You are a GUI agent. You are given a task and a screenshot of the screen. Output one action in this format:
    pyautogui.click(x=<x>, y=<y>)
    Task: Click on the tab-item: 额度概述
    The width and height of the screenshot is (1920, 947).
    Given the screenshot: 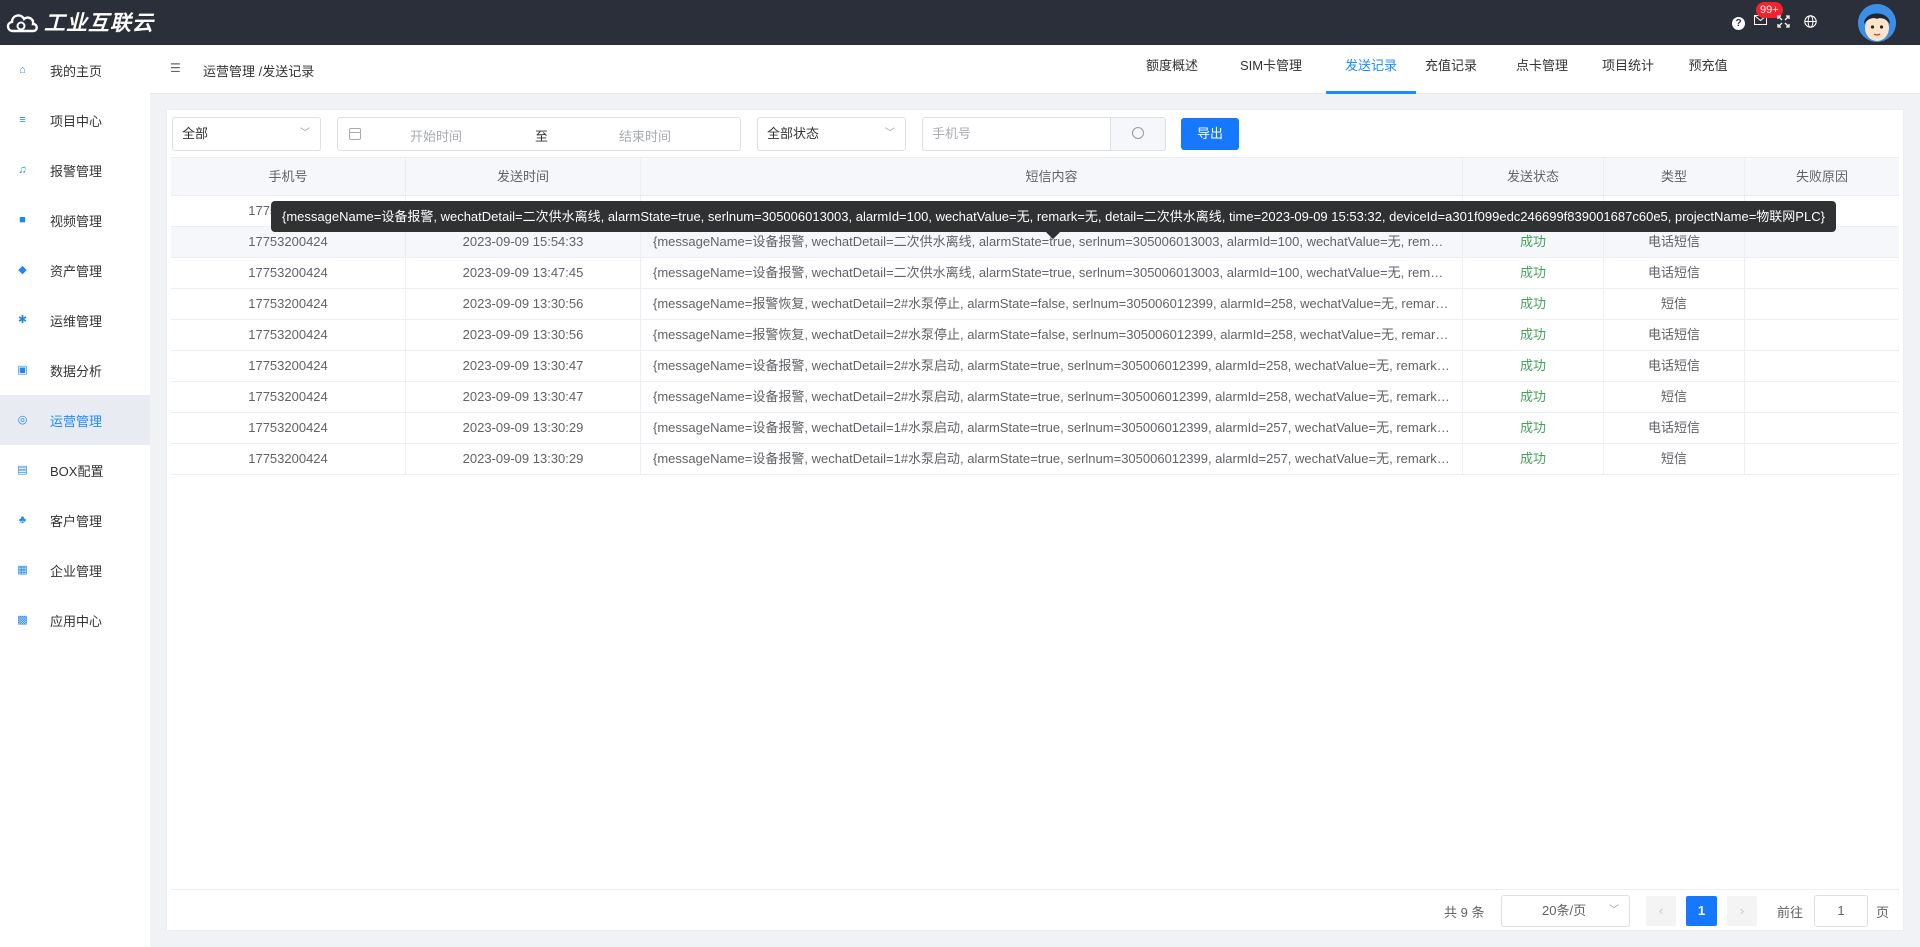 What is the action you would take?
    pyautogui.click(x=1172, y=69)
    